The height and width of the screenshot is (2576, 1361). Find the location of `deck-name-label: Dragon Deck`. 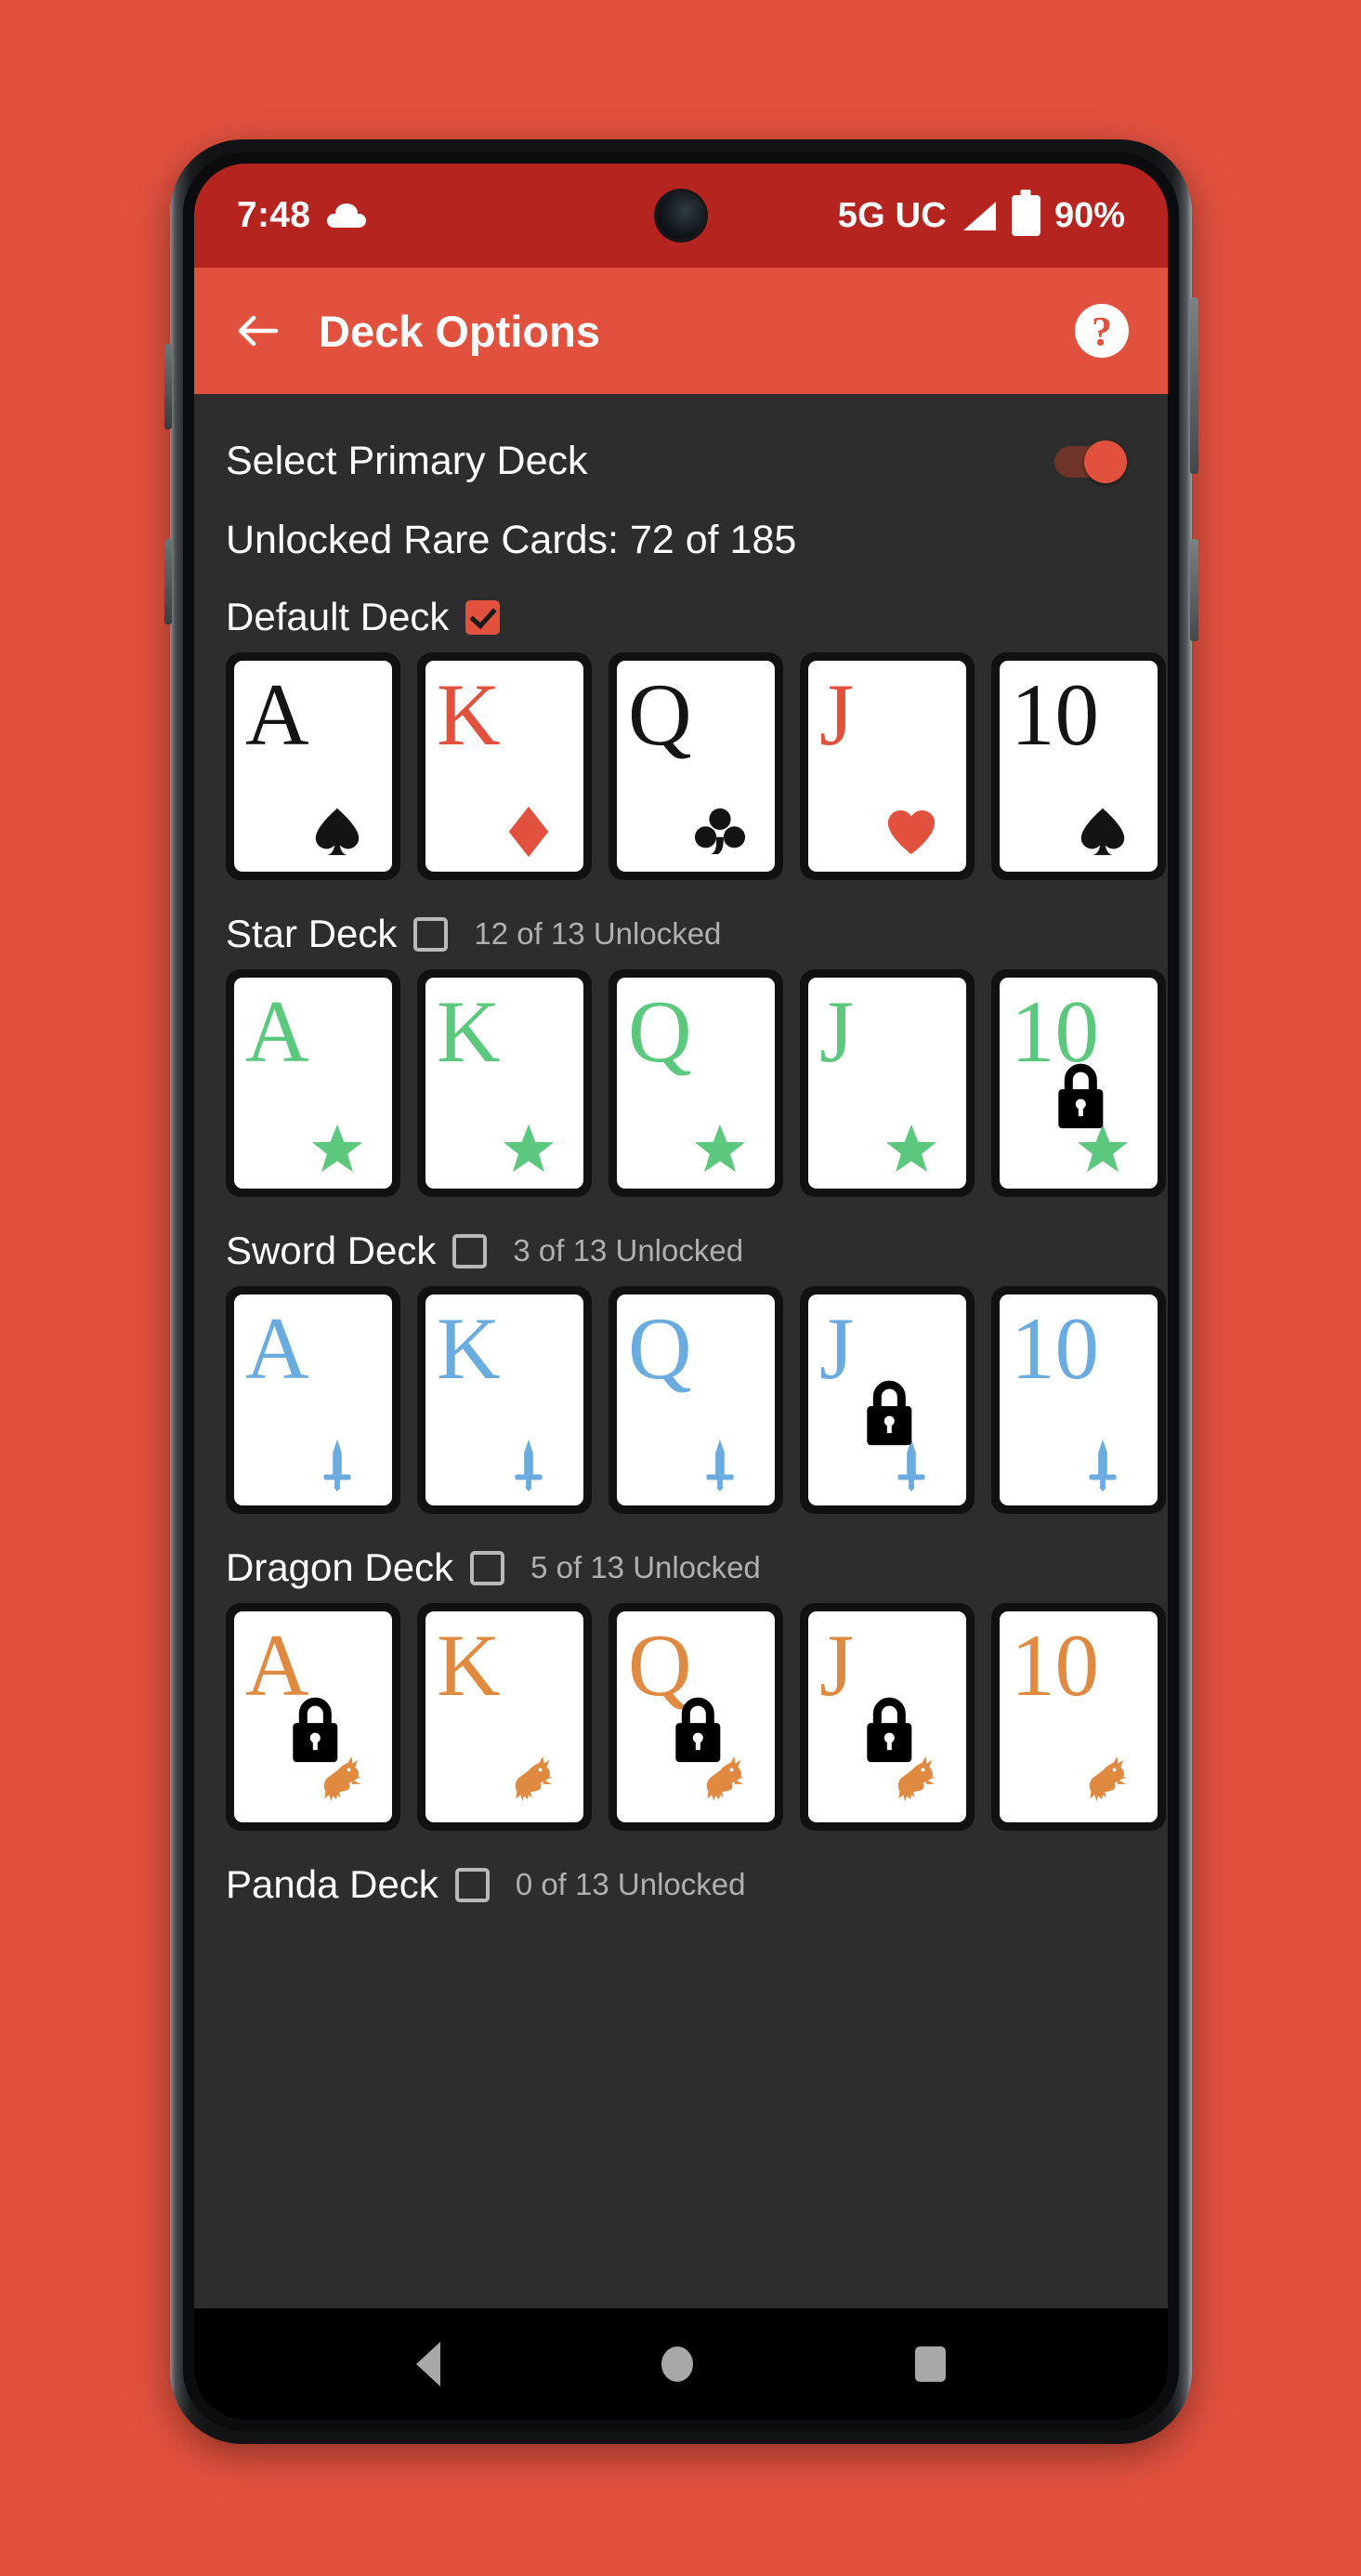

deck-name-label: Dragon Deck is located at coordinates (340, 1567).